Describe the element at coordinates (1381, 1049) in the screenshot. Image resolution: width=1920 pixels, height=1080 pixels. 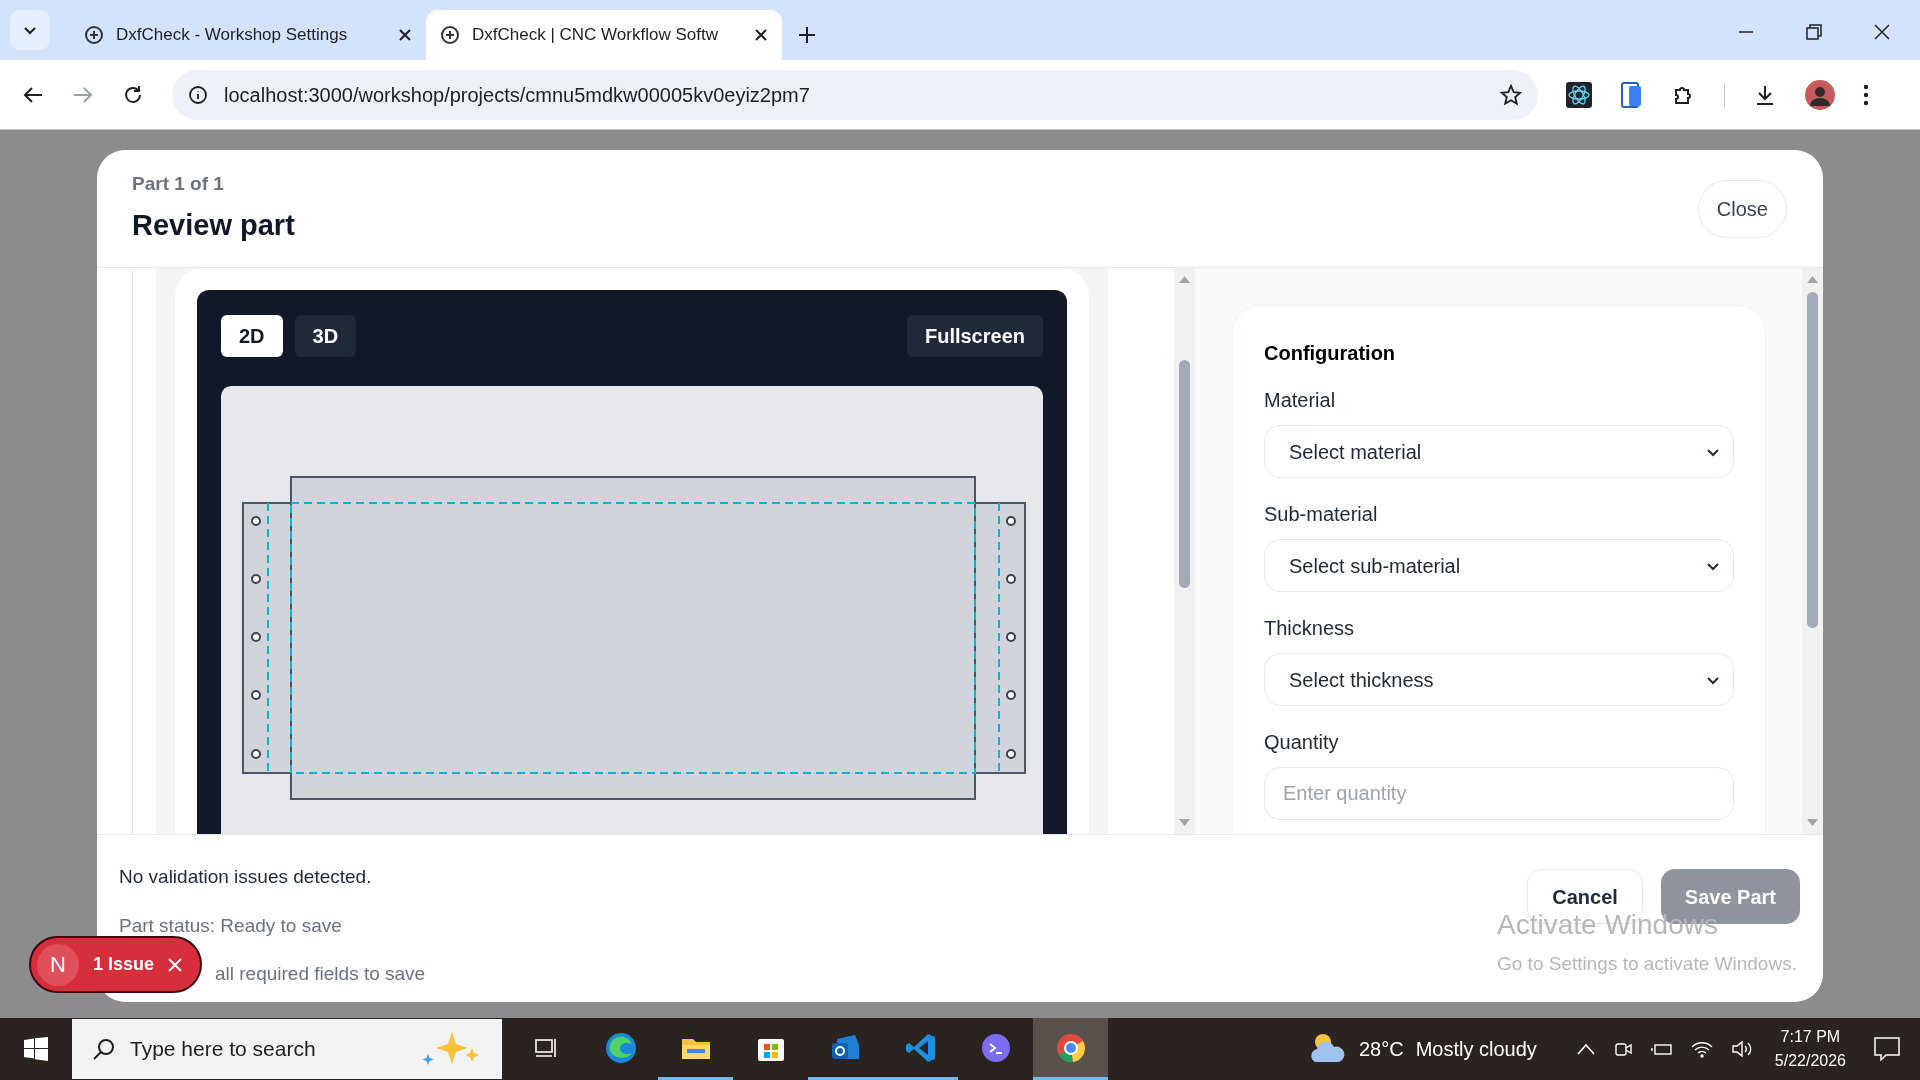
I see `temperature: 28°C` at that location.